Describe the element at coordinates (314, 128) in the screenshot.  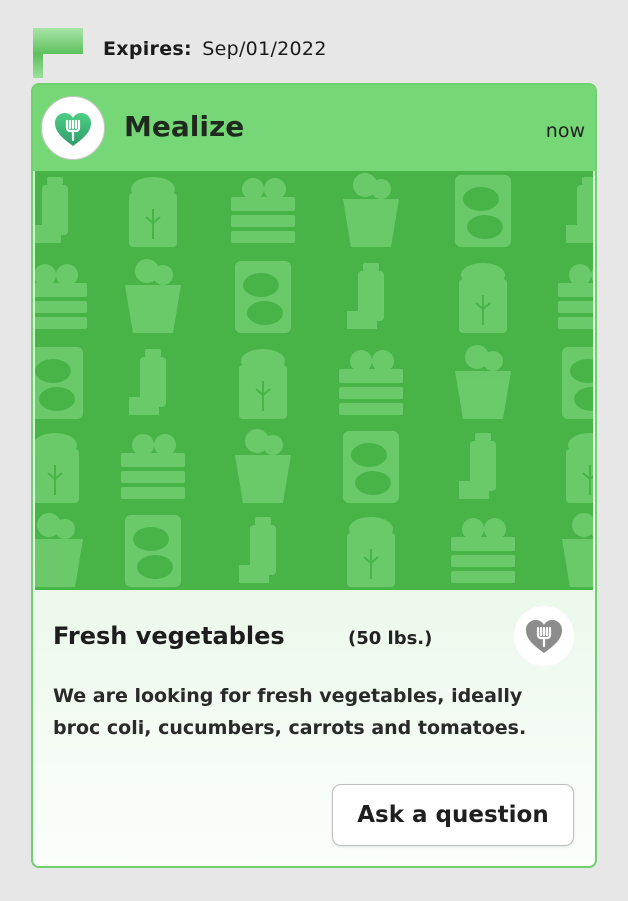
I see `card-header: Mealize now` at that location.